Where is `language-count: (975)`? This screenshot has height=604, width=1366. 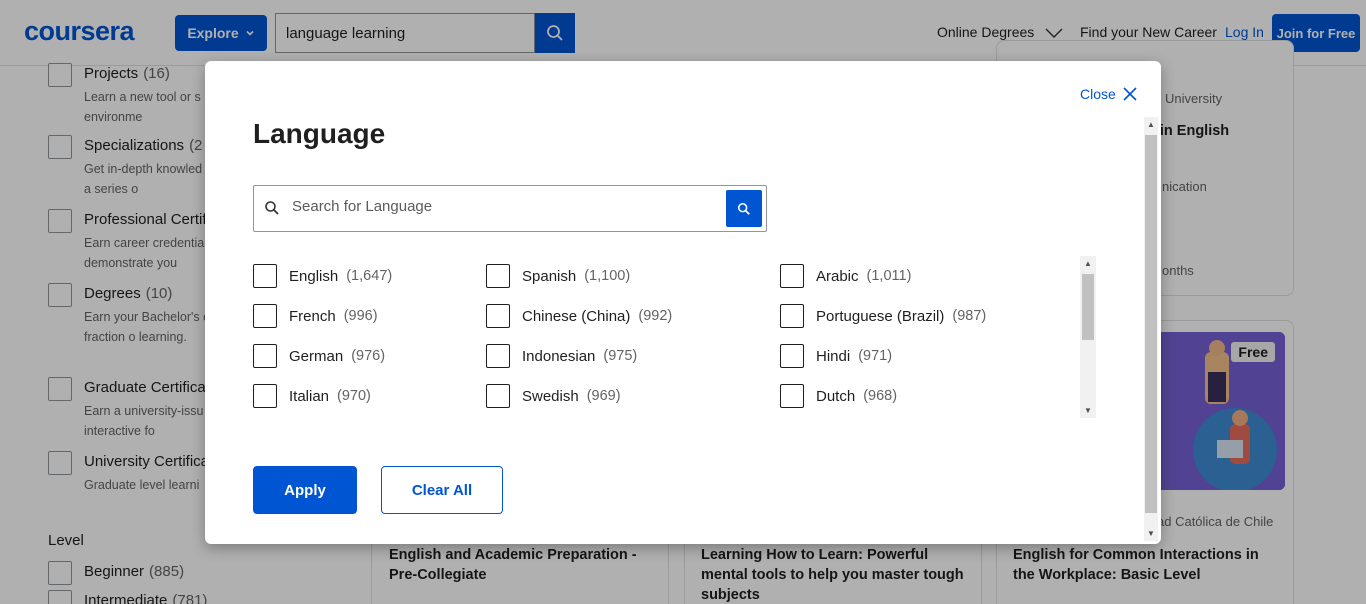 language-count: (975) is located at coordinates (620, 356).